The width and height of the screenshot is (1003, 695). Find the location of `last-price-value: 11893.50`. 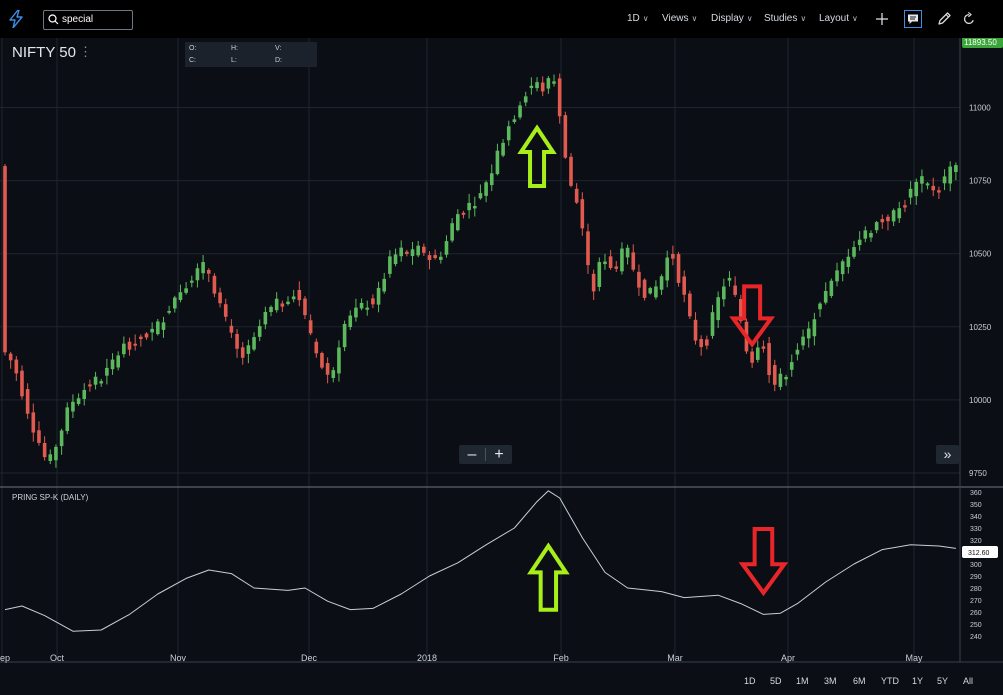

last-price-value: 11893.50 is located at coordinates (980, 42).